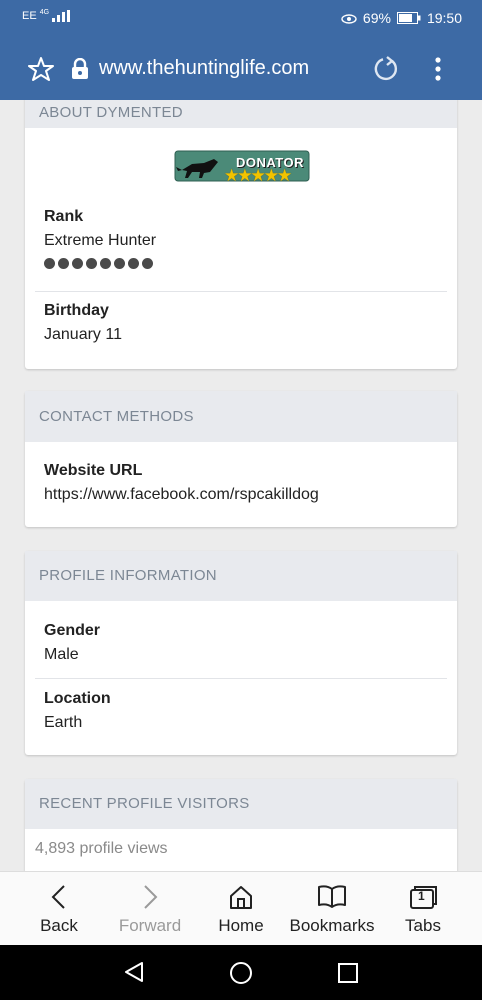 Image resolution: width=482 pixels, height=1000 pixels. I want to click on signal-icon, so click(61, 16).